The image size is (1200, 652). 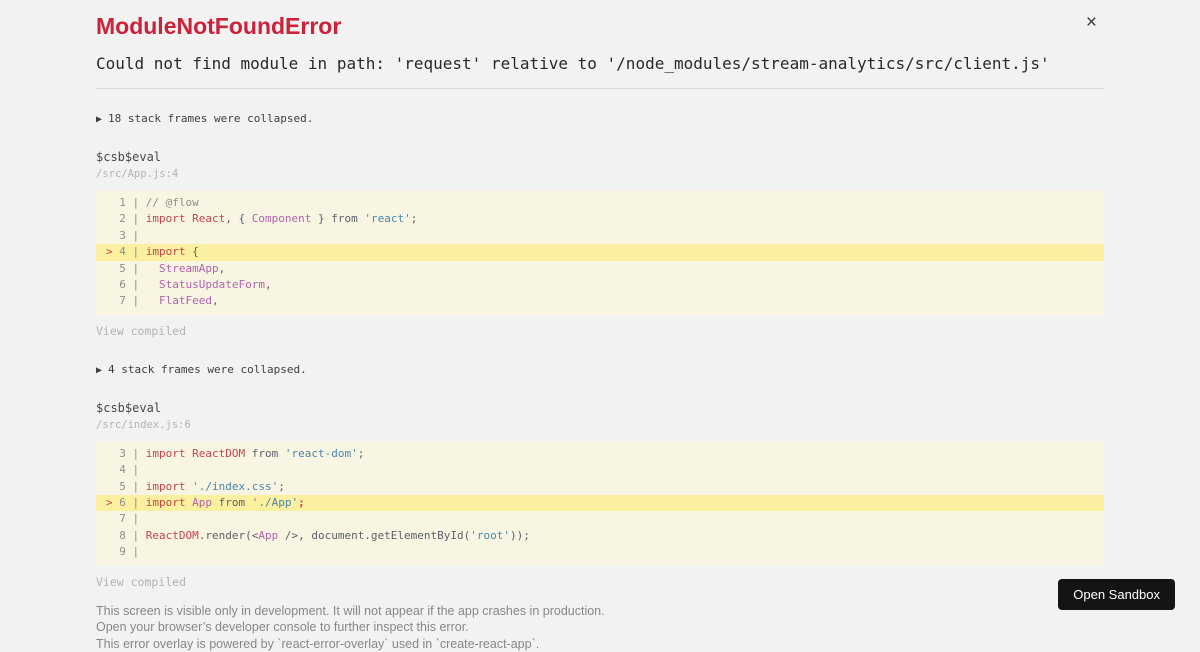 I want to click on code-line: > 6 | import App from './App';, so click(x=600, y=503).